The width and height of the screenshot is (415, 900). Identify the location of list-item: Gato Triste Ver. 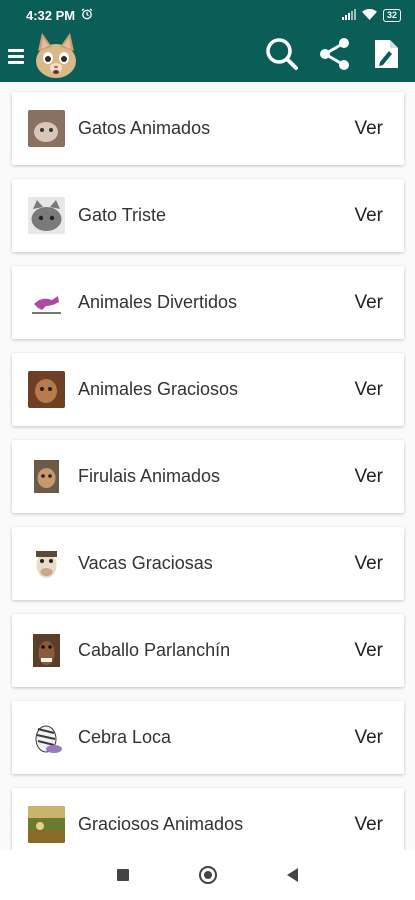
(208, 215).